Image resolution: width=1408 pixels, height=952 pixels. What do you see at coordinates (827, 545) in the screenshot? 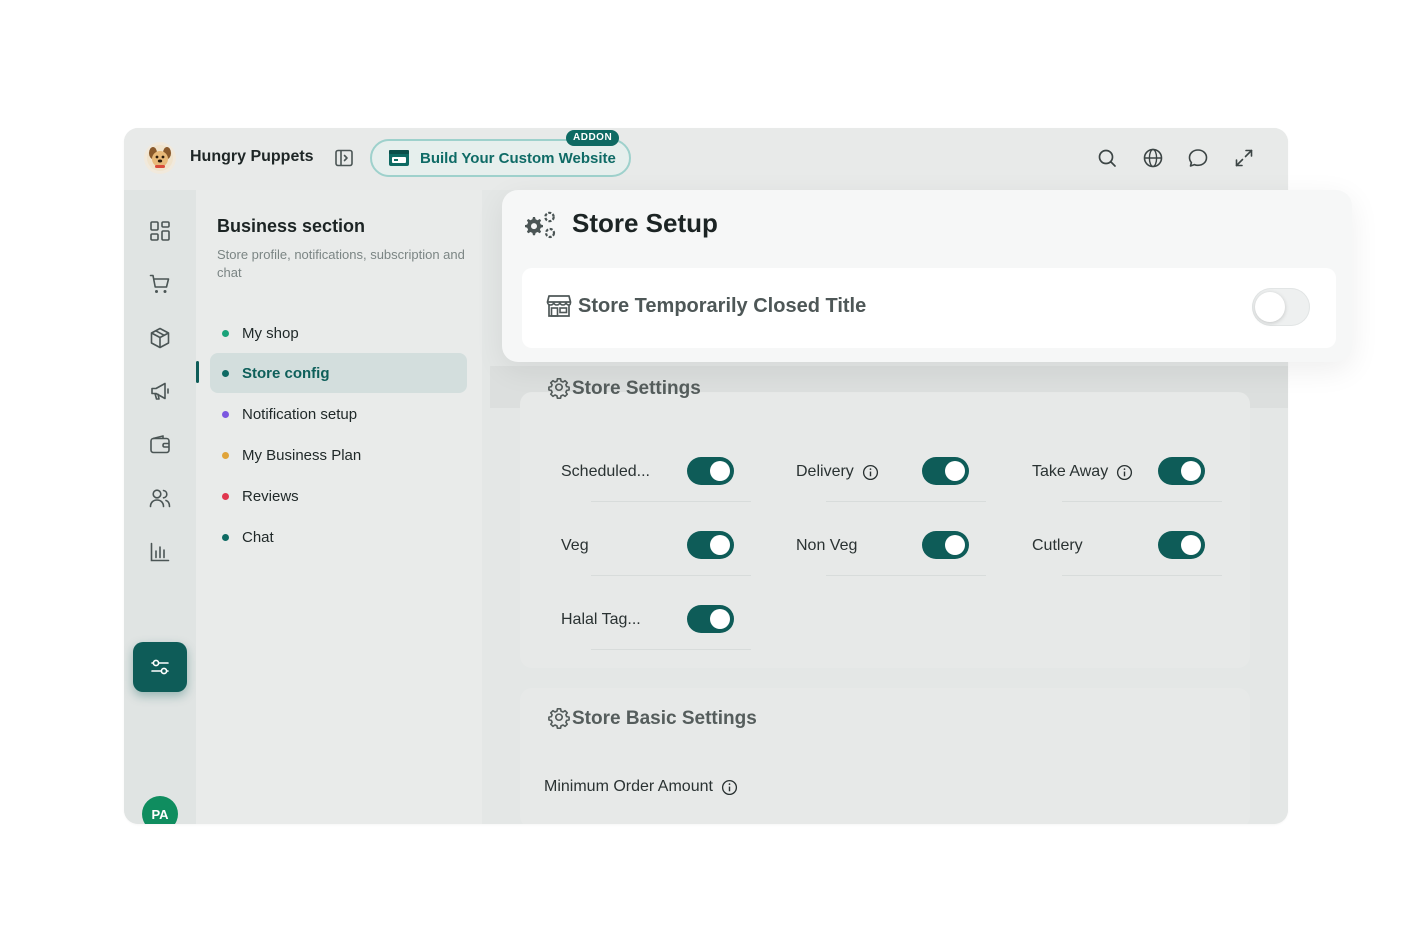
I see `option-label: Non Veg` at bounding box center [827, 545].